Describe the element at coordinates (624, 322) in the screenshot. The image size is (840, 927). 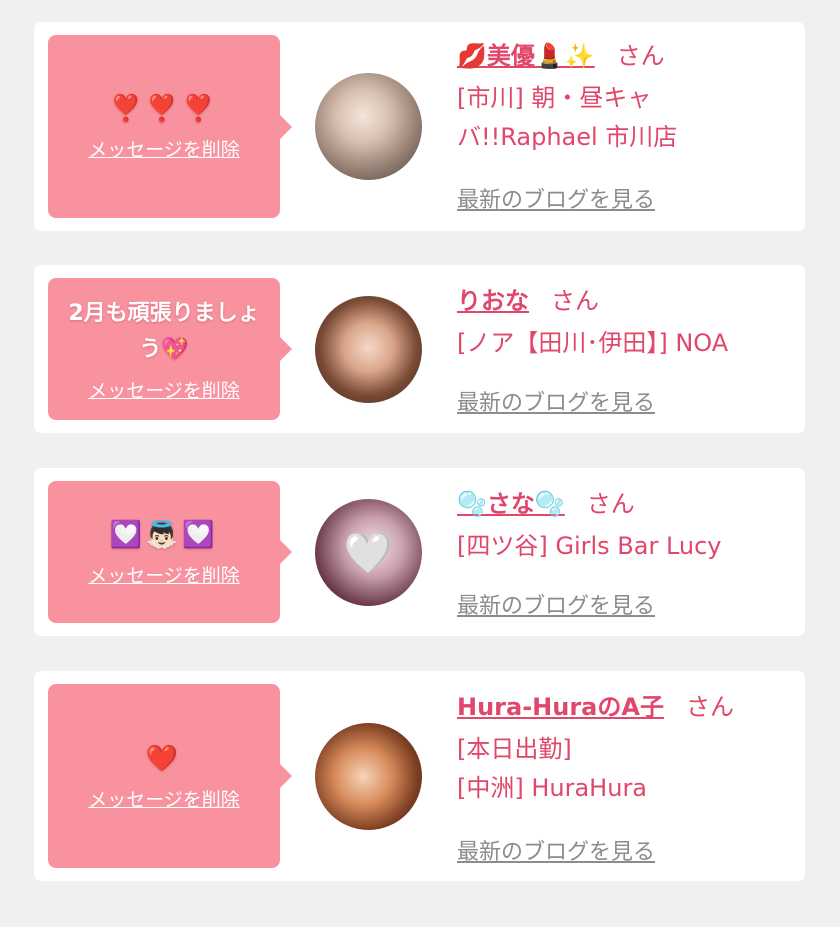
I see `cast-info: りおな さん [ノア【田川･伊田】] NOA` at that location.